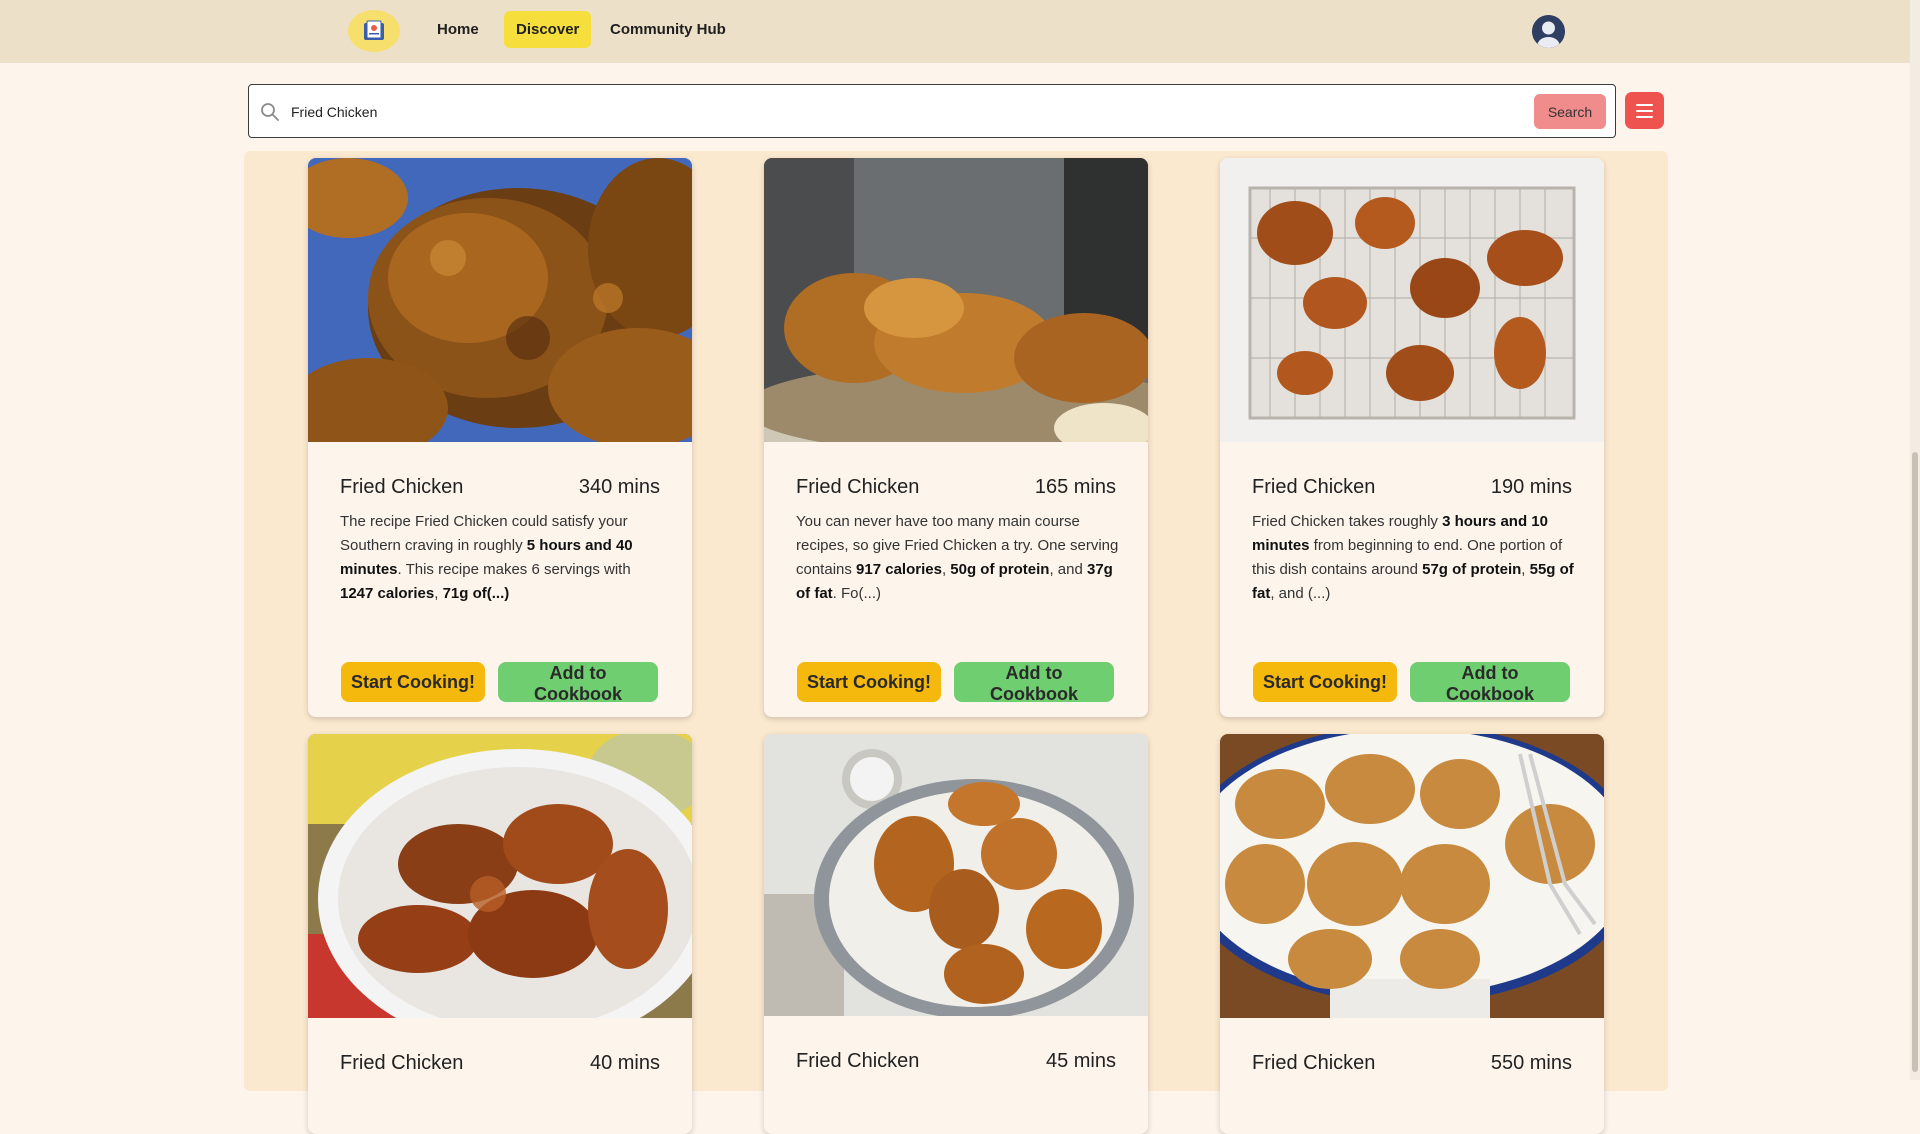 This screenshot has height=1134, width=1920. What do you see at coordinates (619, 487) in the screenshot?
I see `recipe-time: 340 mins` at bounding box center [619, 487].